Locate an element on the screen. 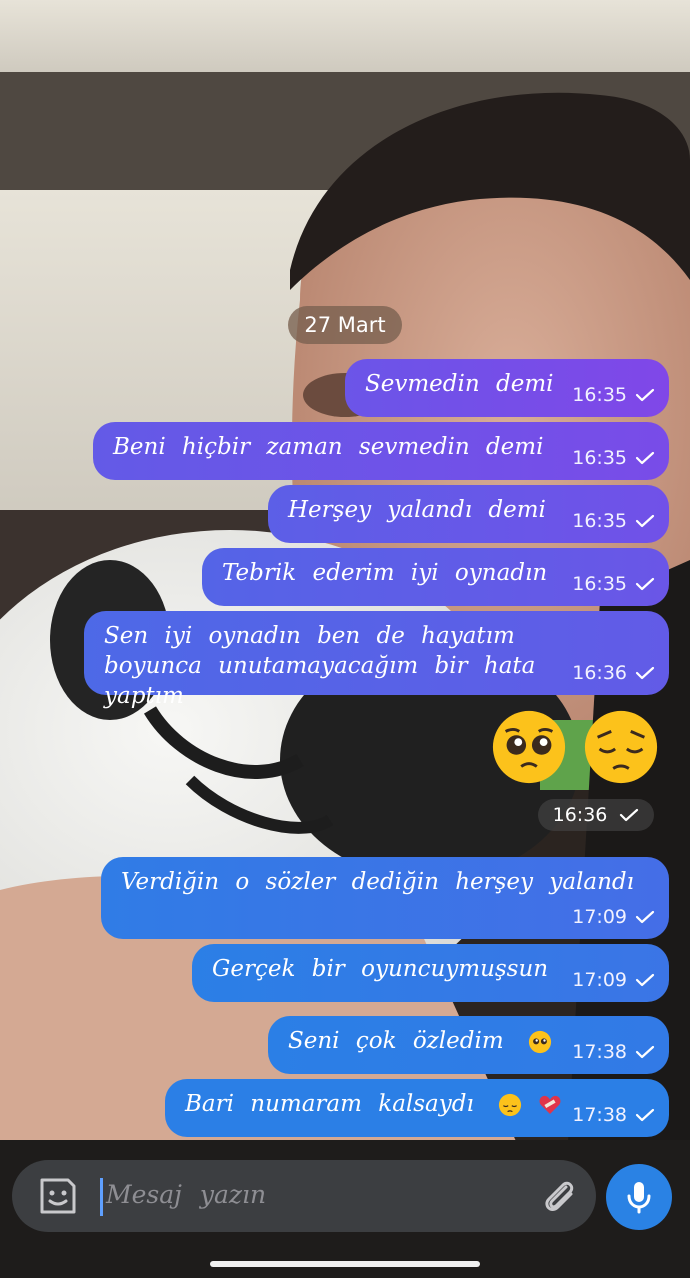 This screenshot has width=690, height=1278. mic-button is located at coordinates (639, 1197).